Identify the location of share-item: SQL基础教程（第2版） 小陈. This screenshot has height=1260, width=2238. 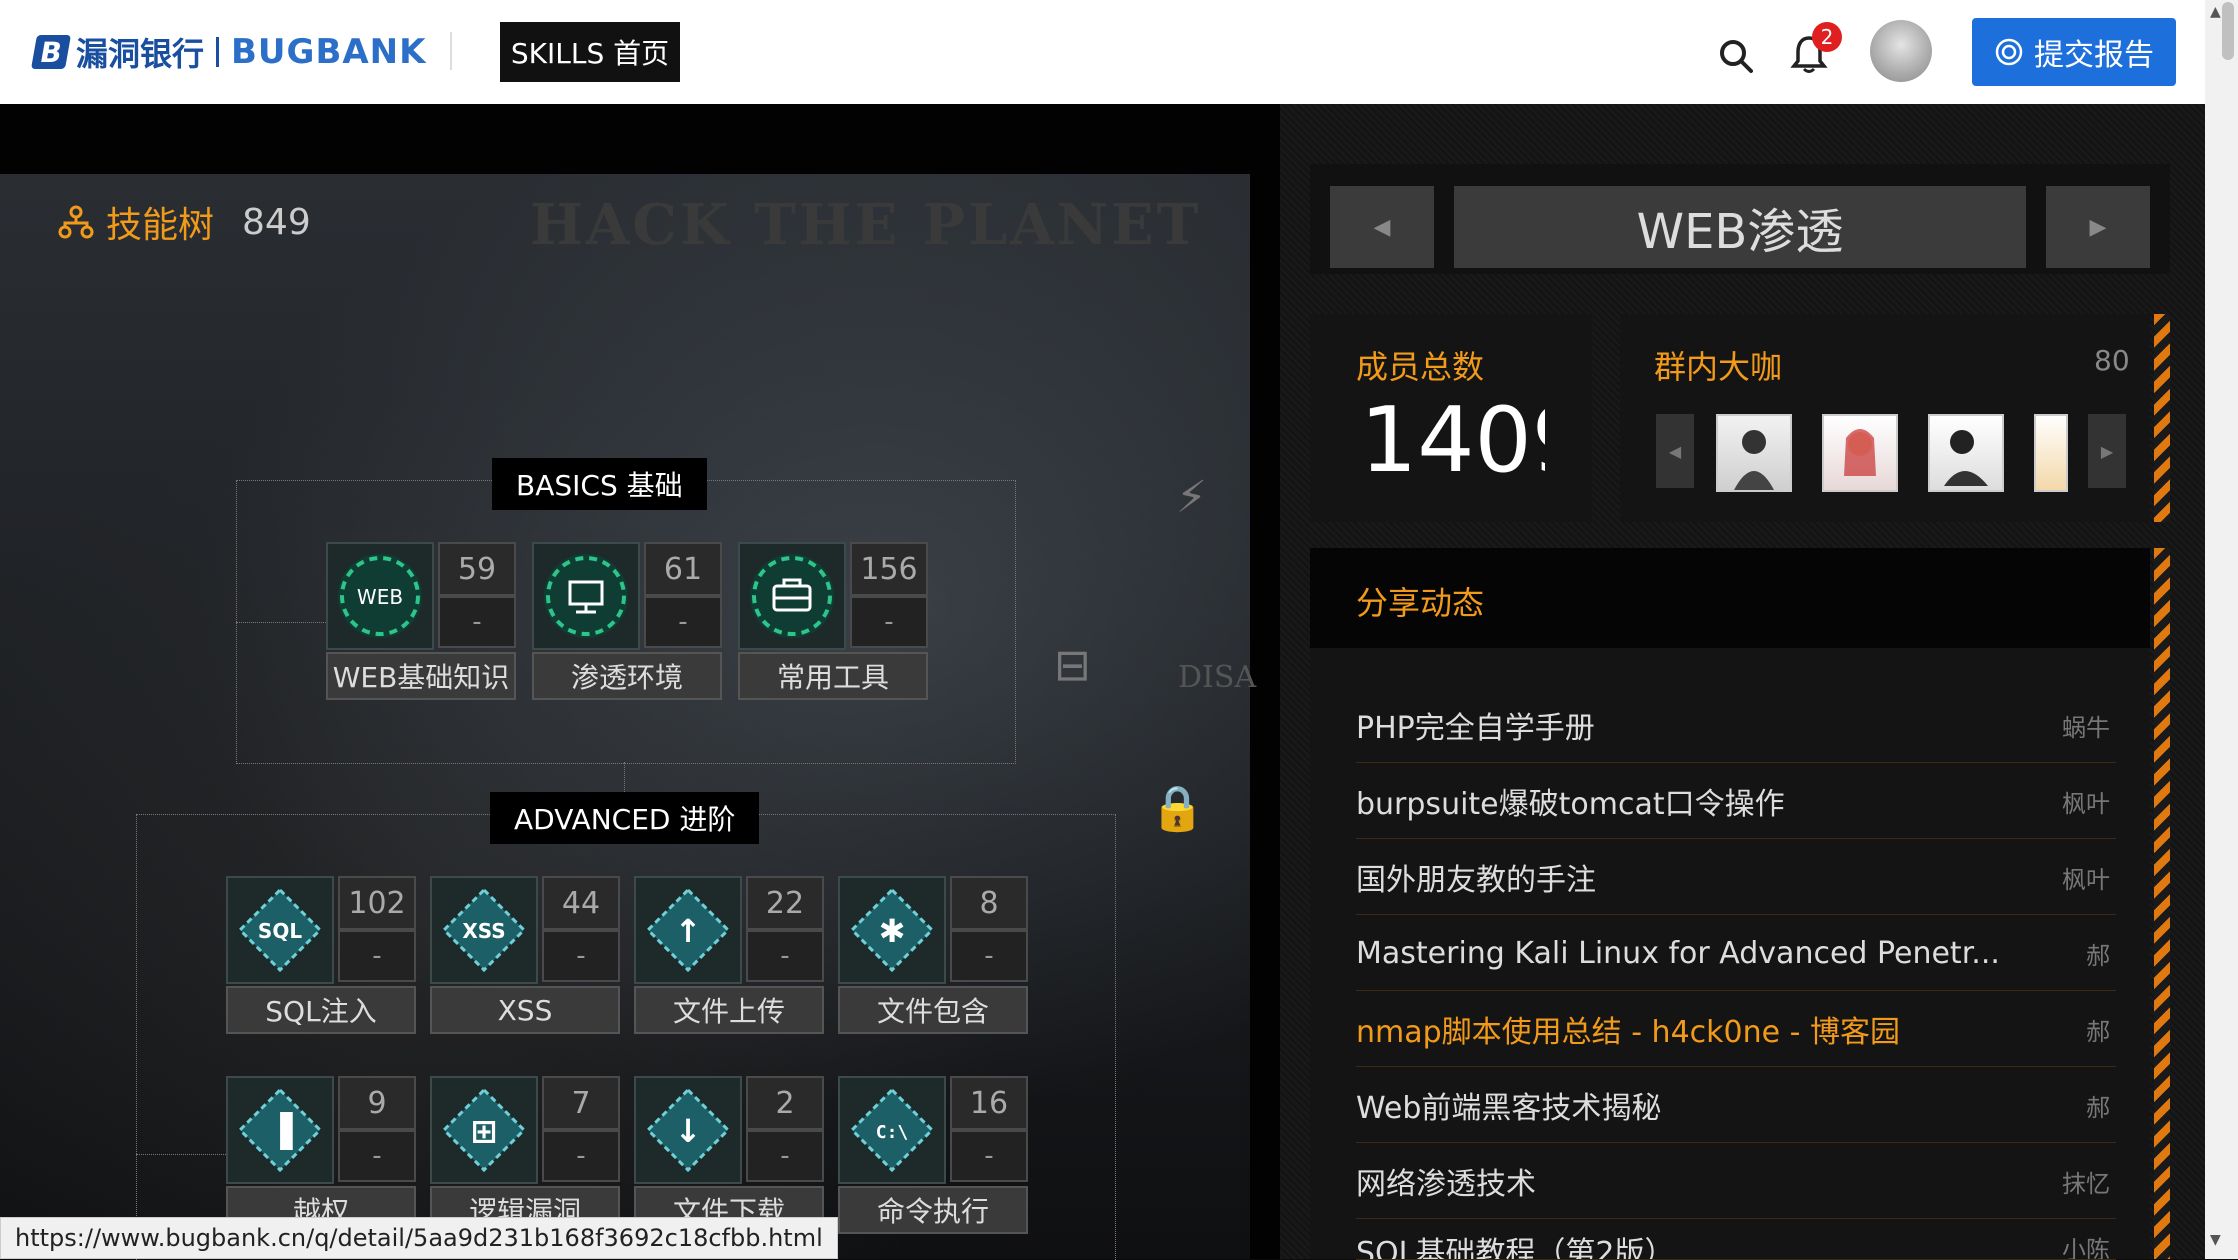
(1736, 1240).